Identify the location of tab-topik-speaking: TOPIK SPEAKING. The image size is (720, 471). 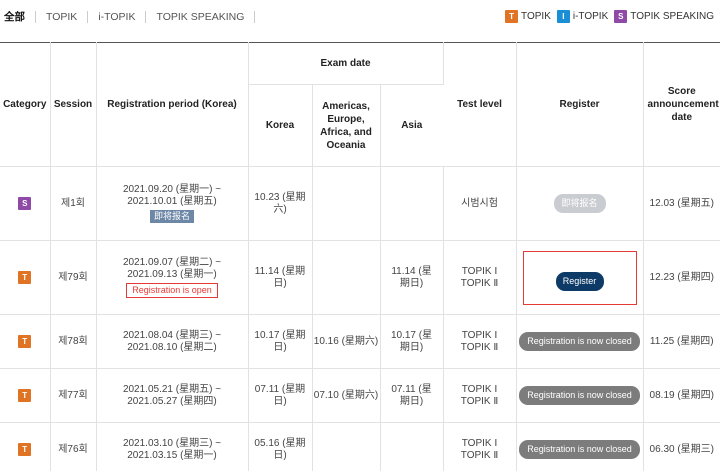
(201, 17).